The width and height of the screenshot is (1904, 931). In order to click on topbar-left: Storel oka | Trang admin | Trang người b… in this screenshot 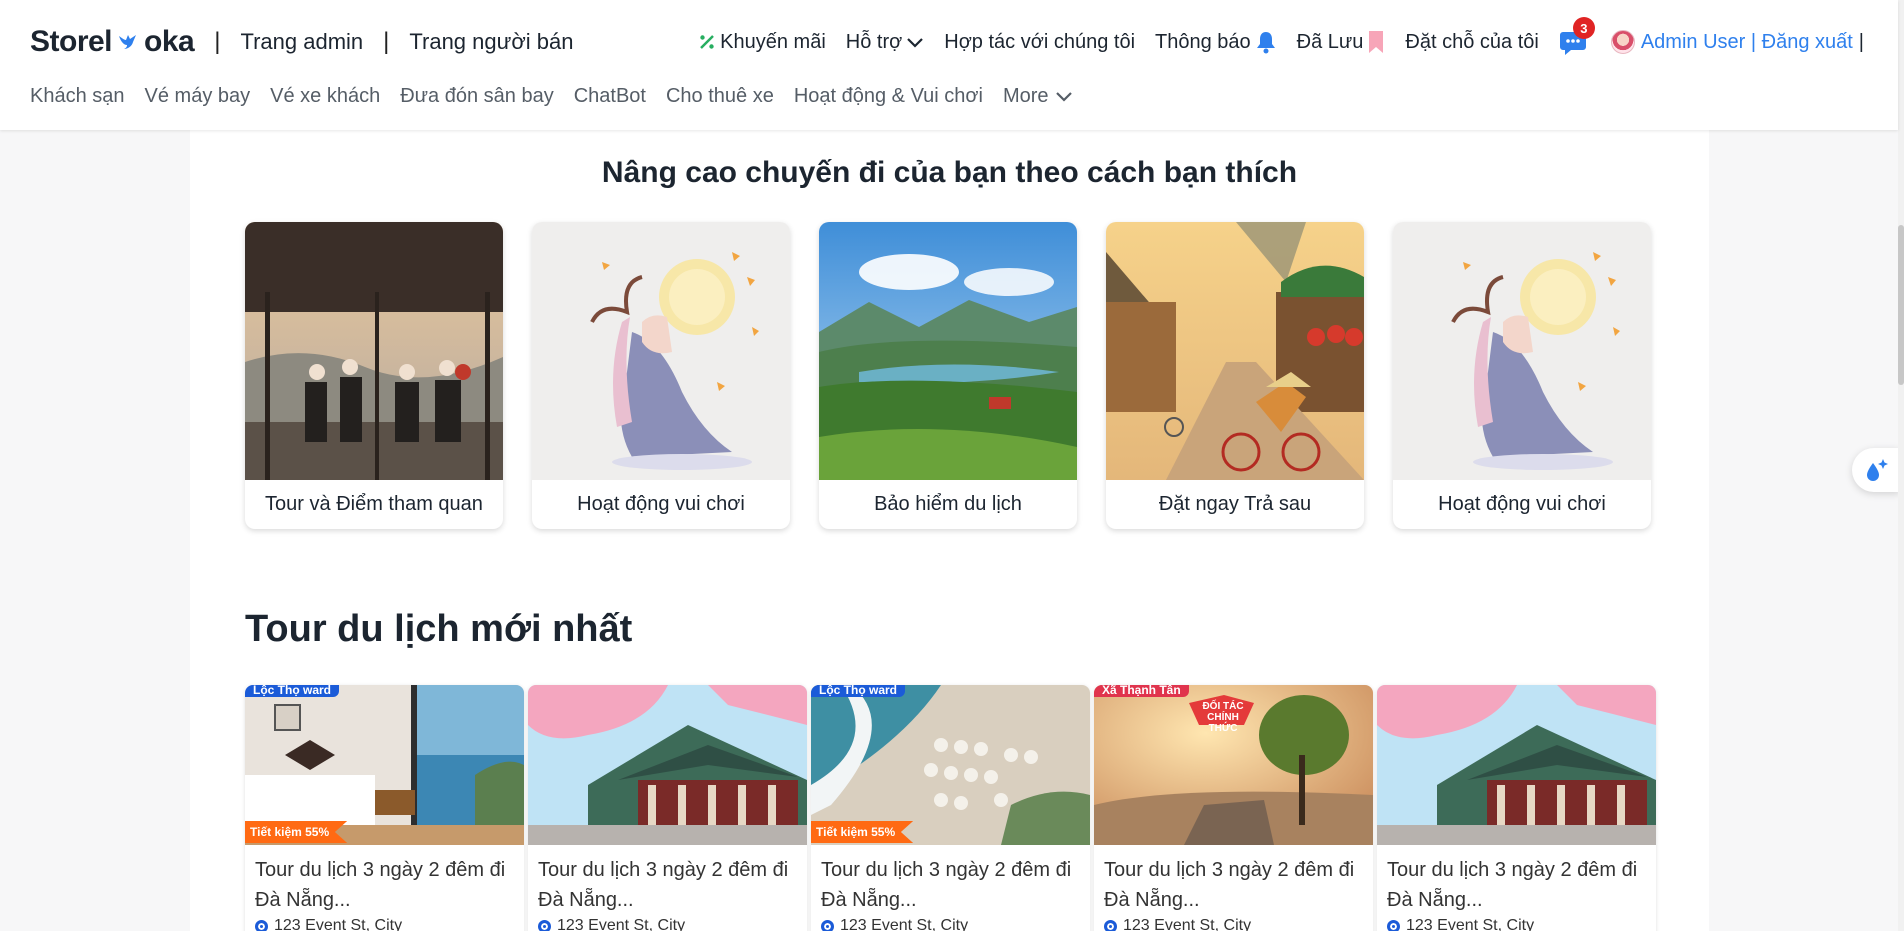, I will do `click(302, 42)`.